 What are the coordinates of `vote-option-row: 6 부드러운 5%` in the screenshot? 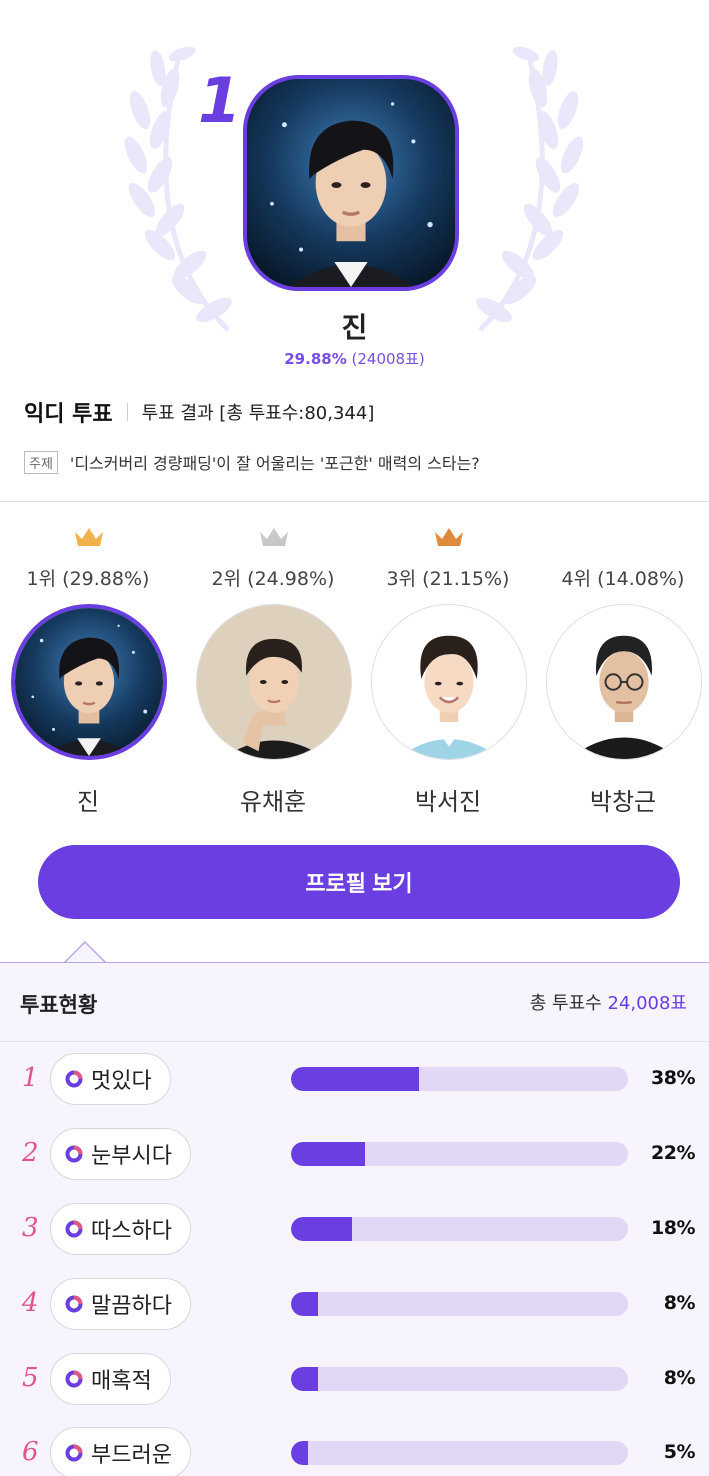 It's located at (354, 1451).